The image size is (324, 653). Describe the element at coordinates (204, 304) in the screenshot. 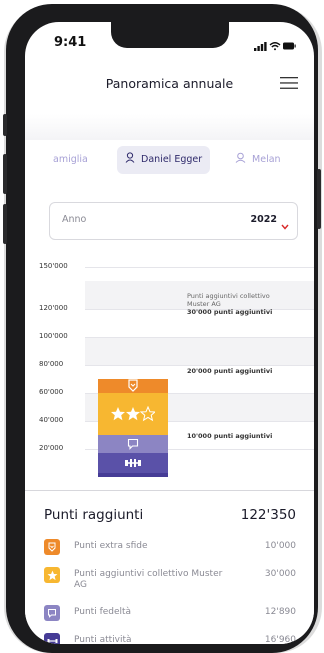

I see `annotation-text: Muster AG` at that location.